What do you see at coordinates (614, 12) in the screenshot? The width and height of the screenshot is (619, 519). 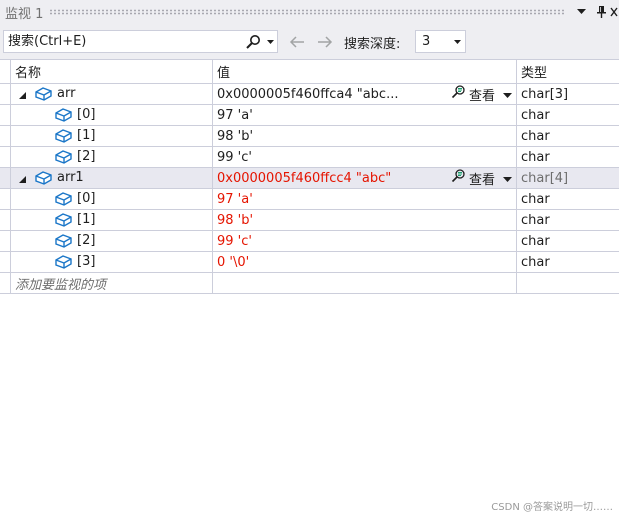 I see `close-icon` at bounding box center [614, 12].